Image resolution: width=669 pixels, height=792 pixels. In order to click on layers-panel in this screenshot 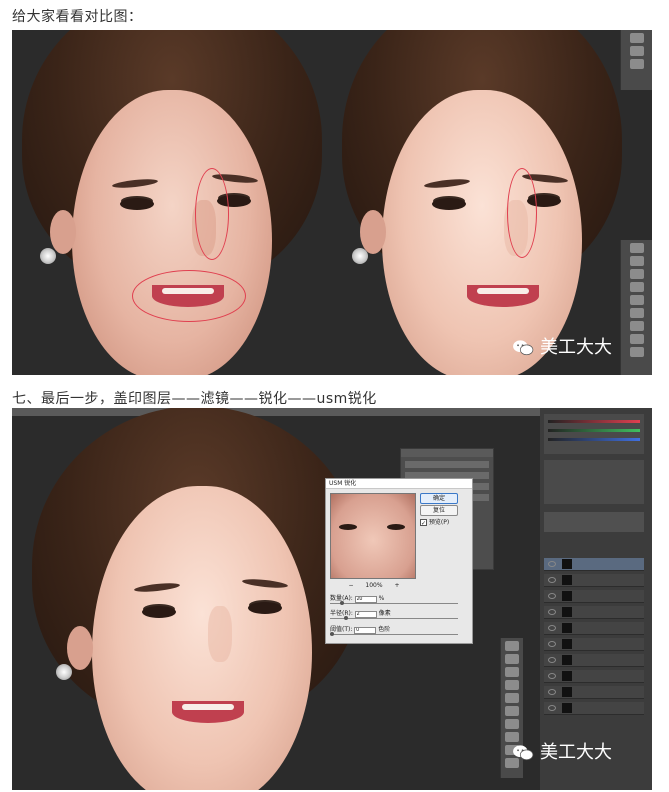, I will do `click(596, 599)`.